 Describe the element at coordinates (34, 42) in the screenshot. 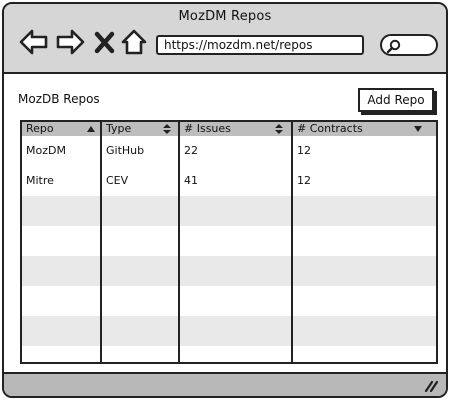

I see `back-arrow-icon` at that location.